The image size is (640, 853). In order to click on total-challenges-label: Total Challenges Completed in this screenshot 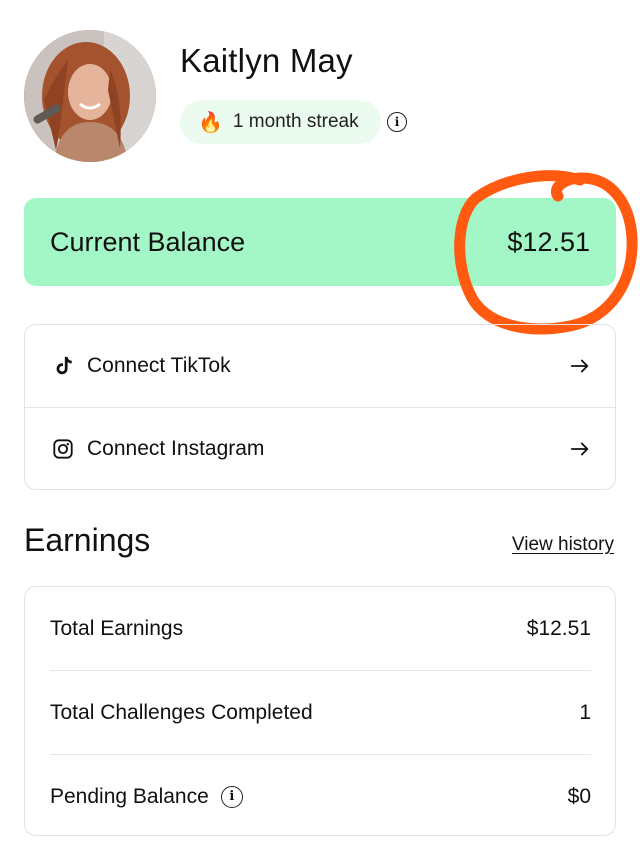, I will do `click(181, 712)`.